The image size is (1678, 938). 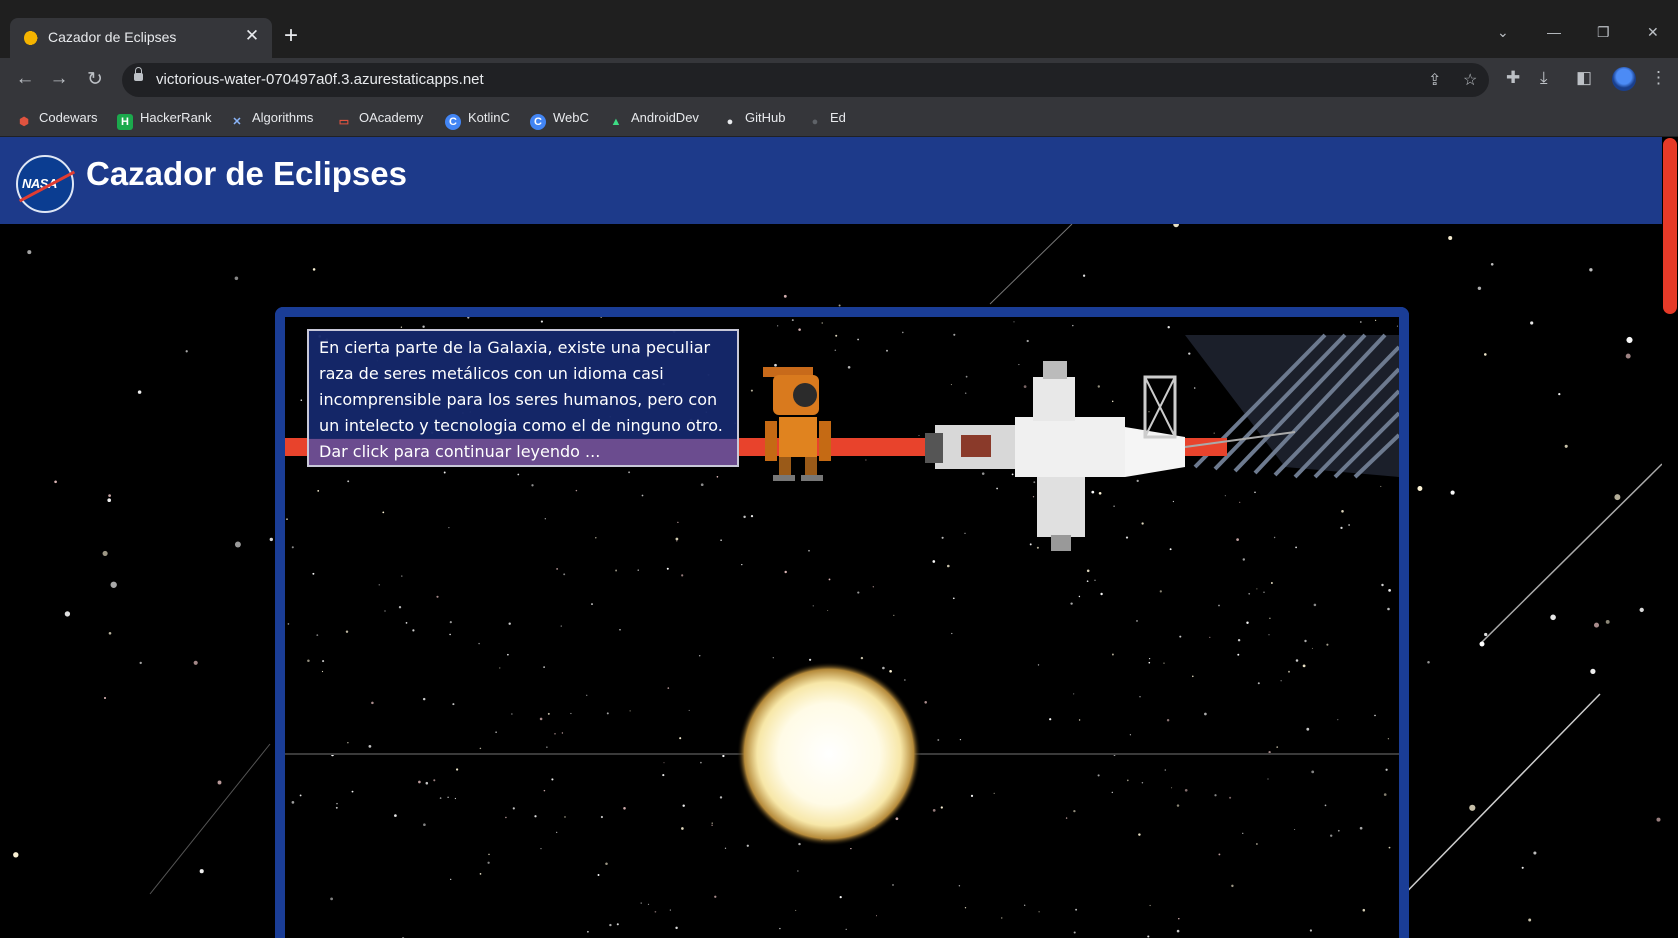 What do you see at coordinates (164, 120) in the screenshot?
I see `bookmark-hackerrank: H HackerRank` at bounding box center [164, 120].